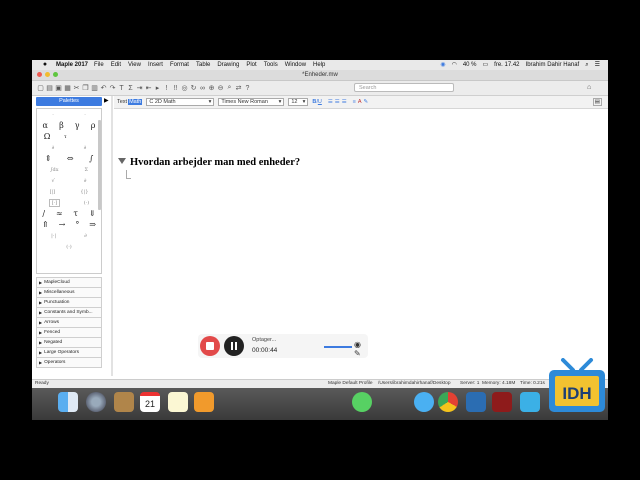 This screenshot has width=640, height=480. Describe the element at coordinates (99, 165) in the screenshot. I see `palette-scrollbar` at that location.